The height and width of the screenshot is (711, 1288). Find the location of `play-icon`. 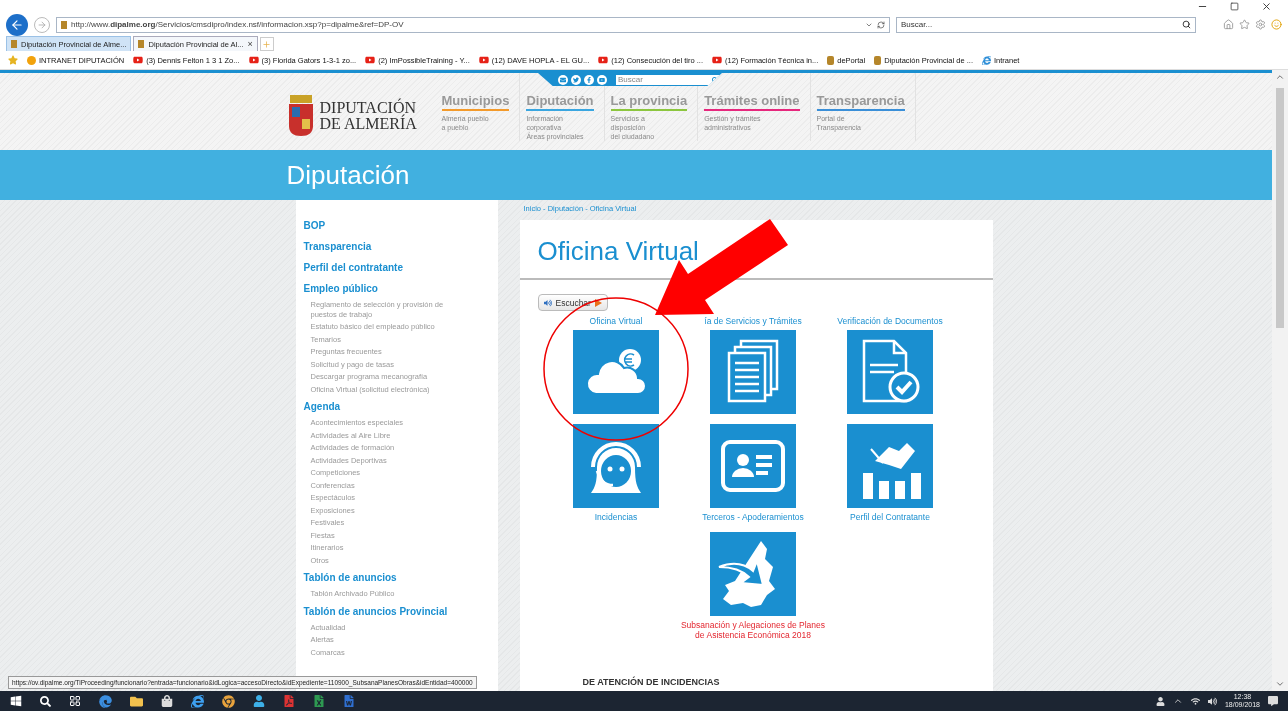

play-icon is located at coordinates (598, 302).